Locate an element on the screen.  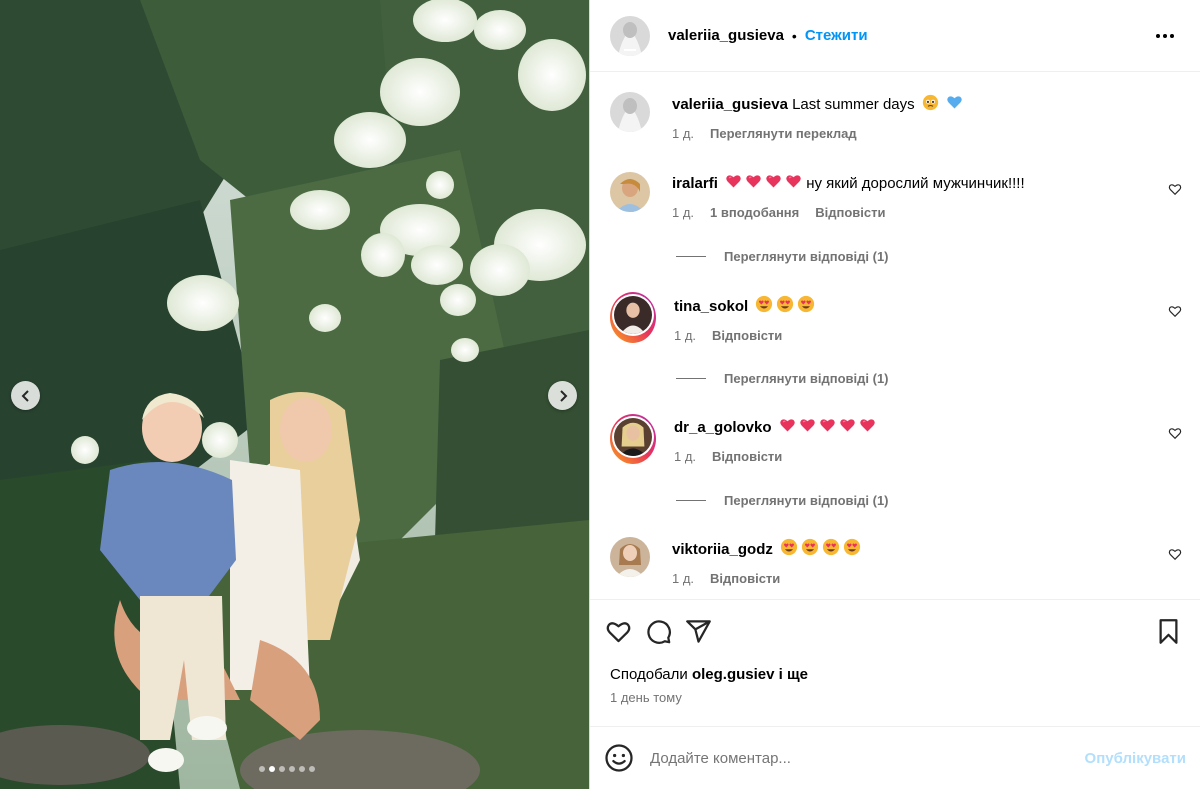
carousel-indicator is located at coordinates (287, 769).